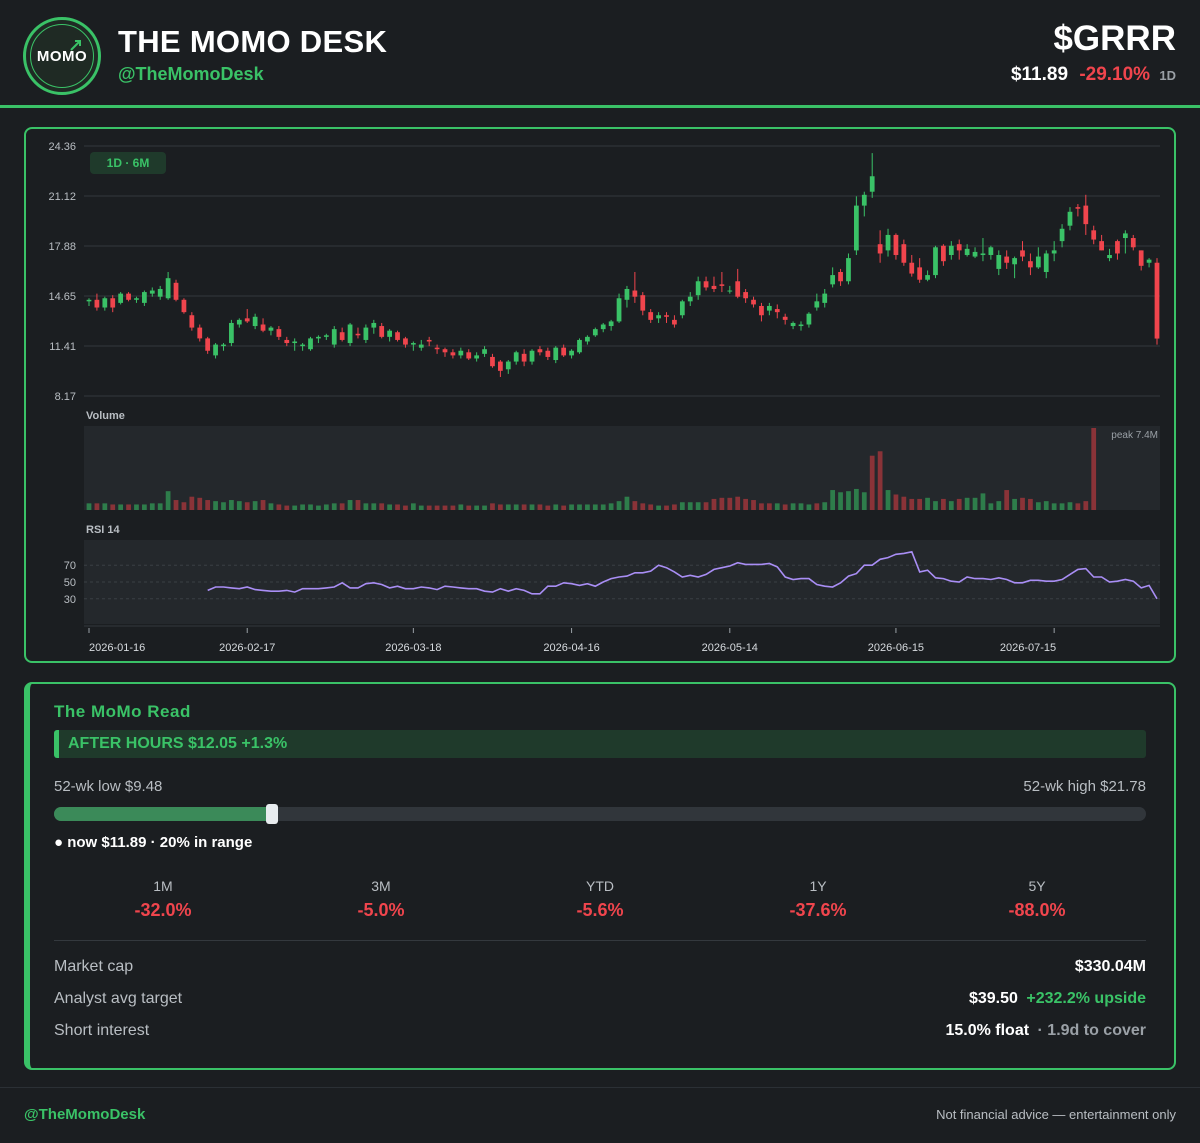 This screenshot has width=1200, height=1143. What do you see at coordinates (62, 297) in the screenshot?
I see `price-tick-label: 14.65` at bounding box center [62, 297].